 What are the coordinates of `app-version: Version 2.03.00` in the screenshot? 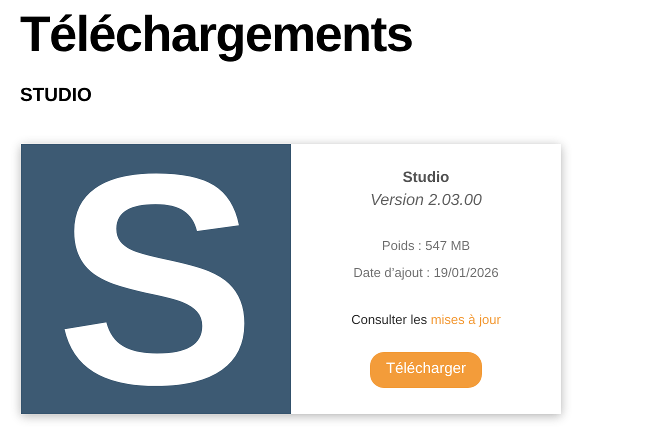 It's located at (426, 200).